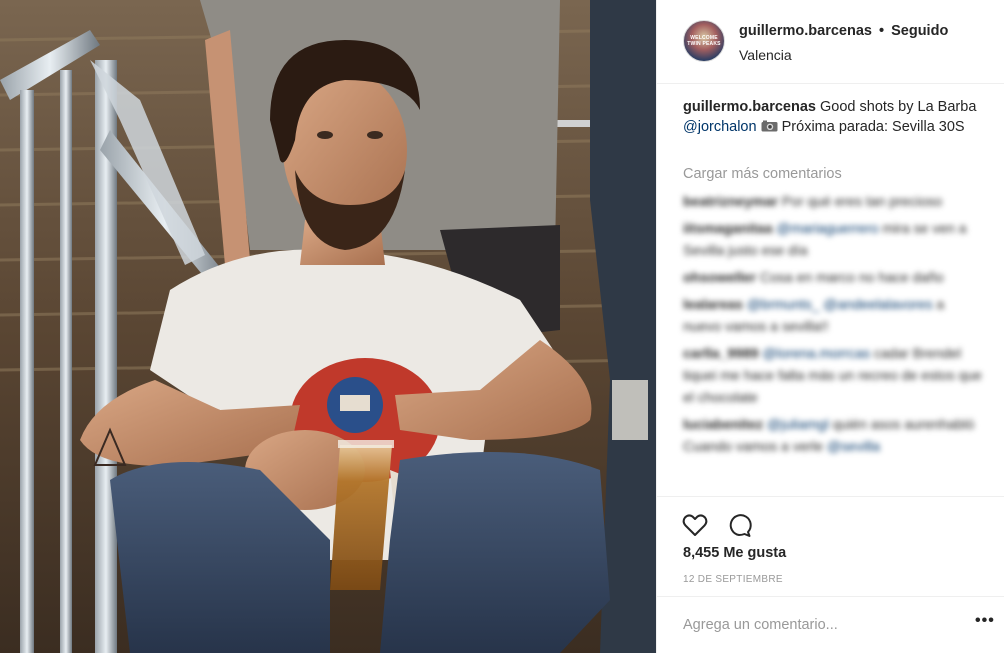  I want to click on caption-text-before: Good shots by La Barba, so click(898, 107).